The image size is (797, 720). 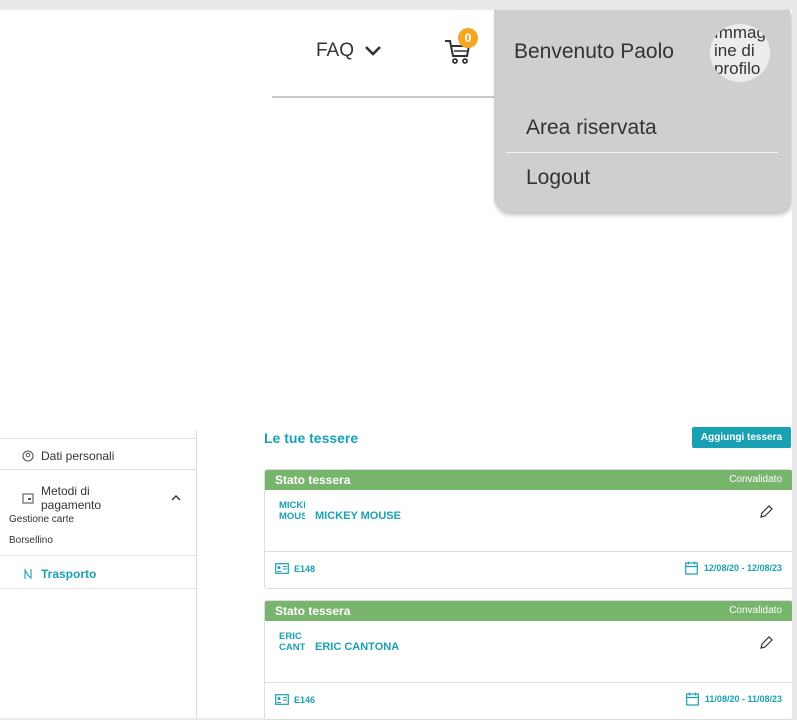 What do you see at coordinates (528, 701) in the screenshot?
I see `card-footer: E146 11/08/20 - 11/08/23` at bounding box center [528, 701].